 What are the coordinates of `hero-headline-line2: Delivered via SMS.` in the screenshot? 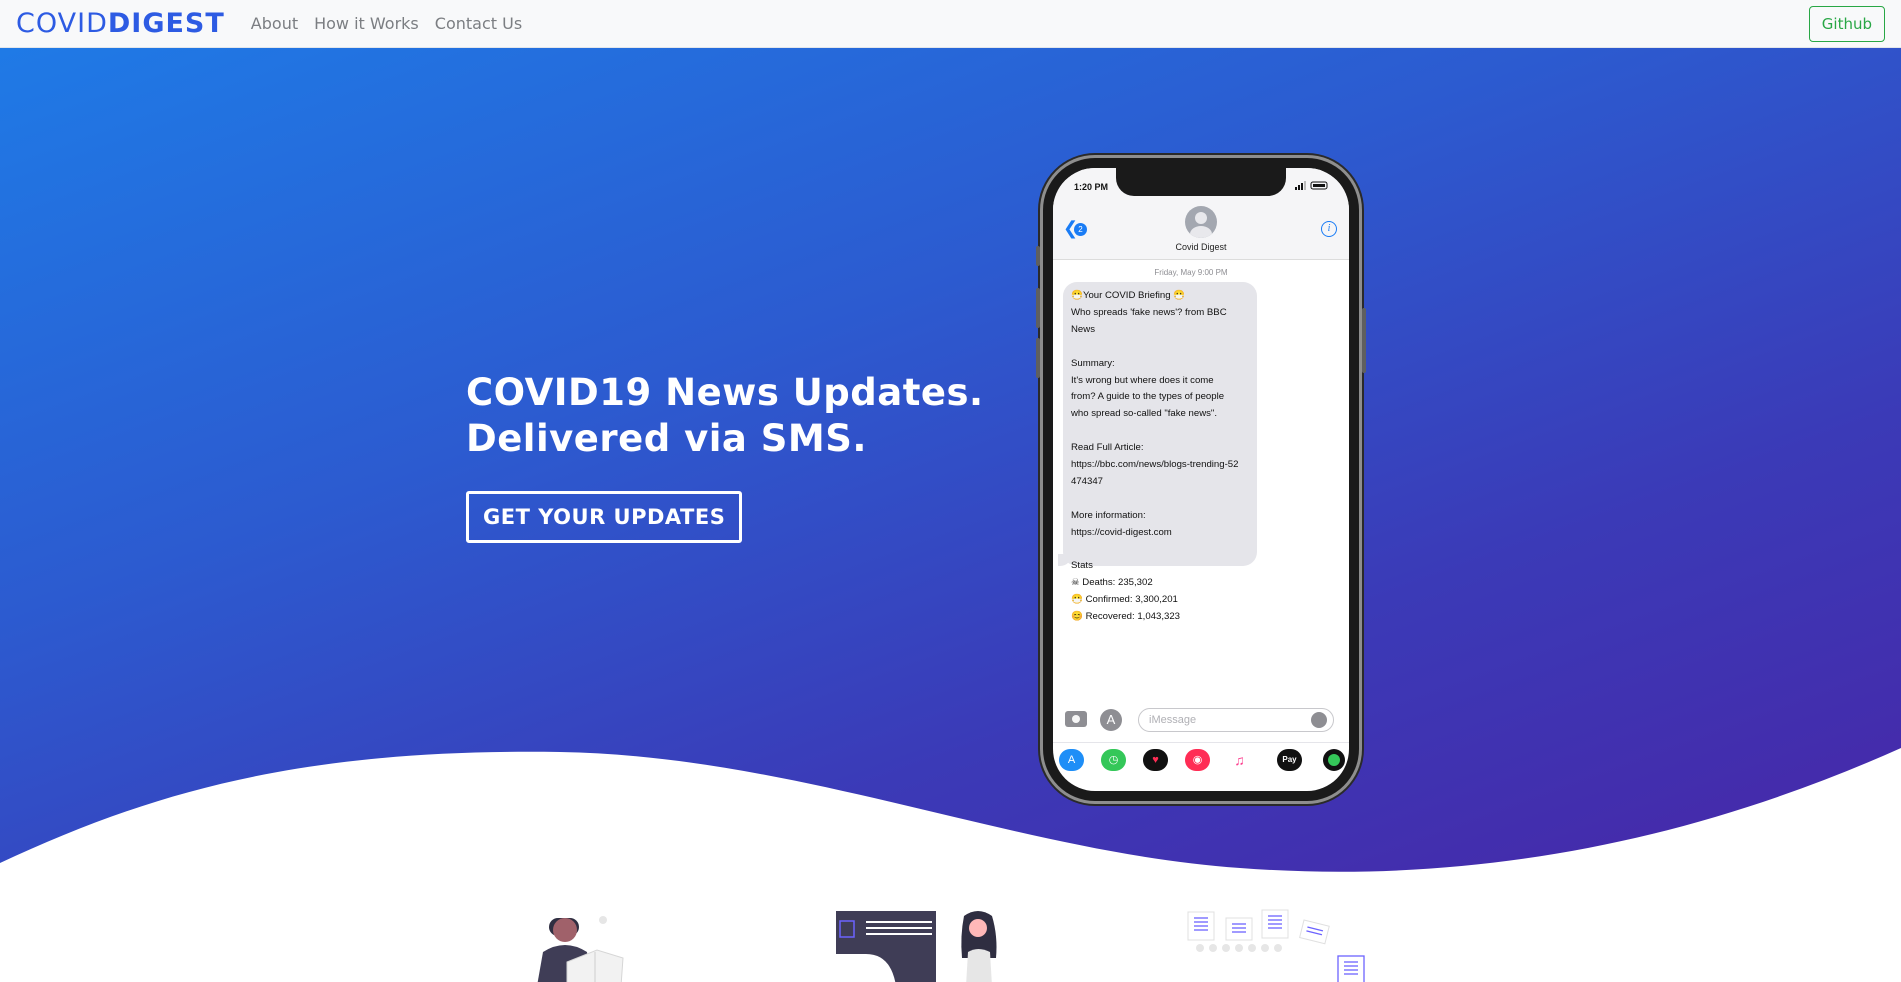 It's located at (666, 438).